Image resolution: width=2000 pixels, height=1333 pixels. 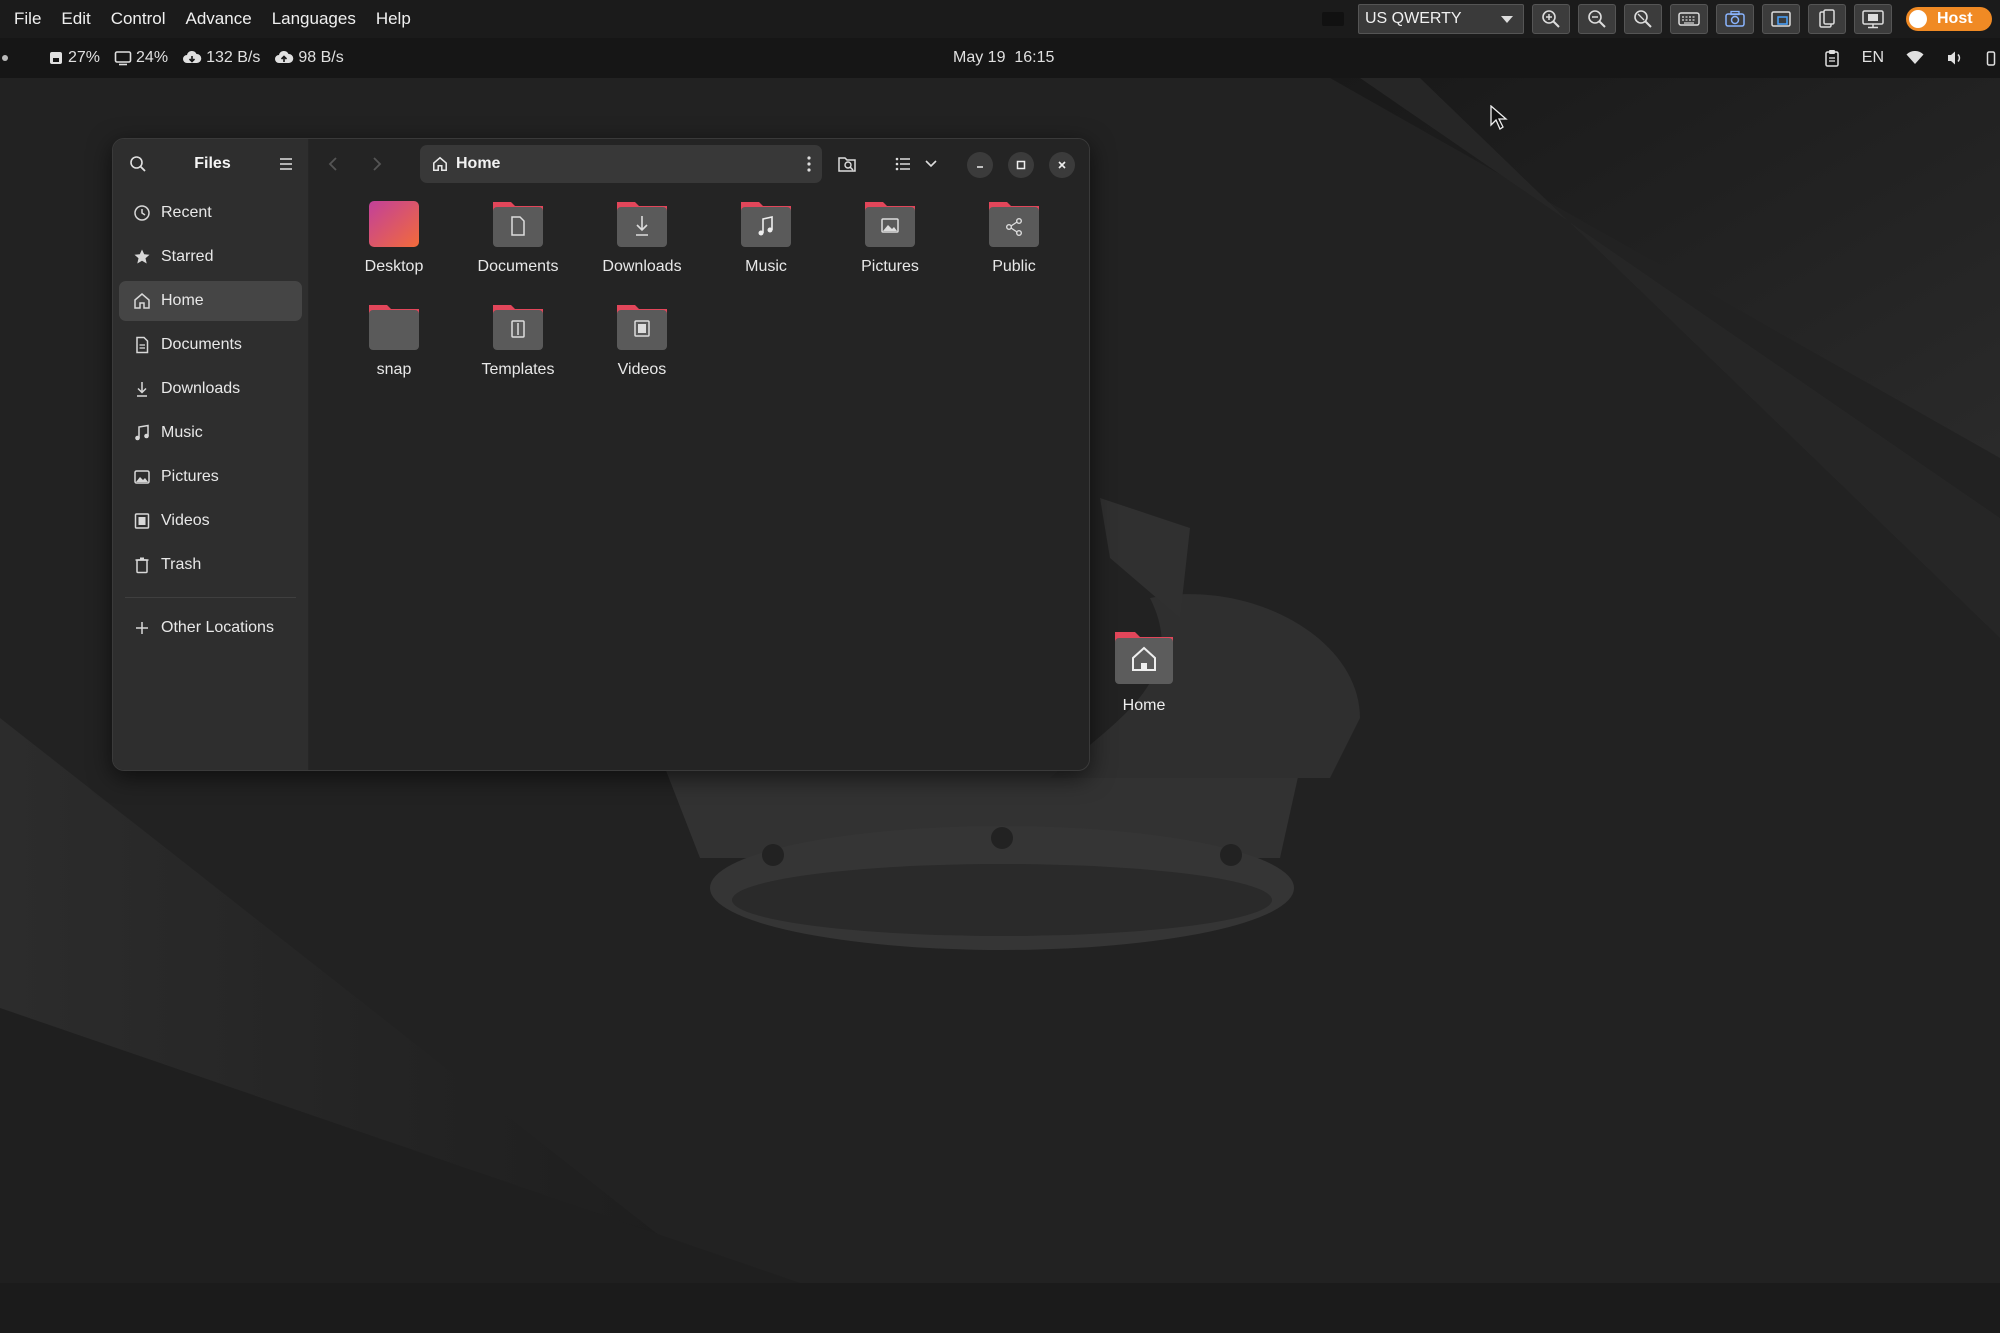 I want to click on menu-control: Control, so click(x=138, y=19).